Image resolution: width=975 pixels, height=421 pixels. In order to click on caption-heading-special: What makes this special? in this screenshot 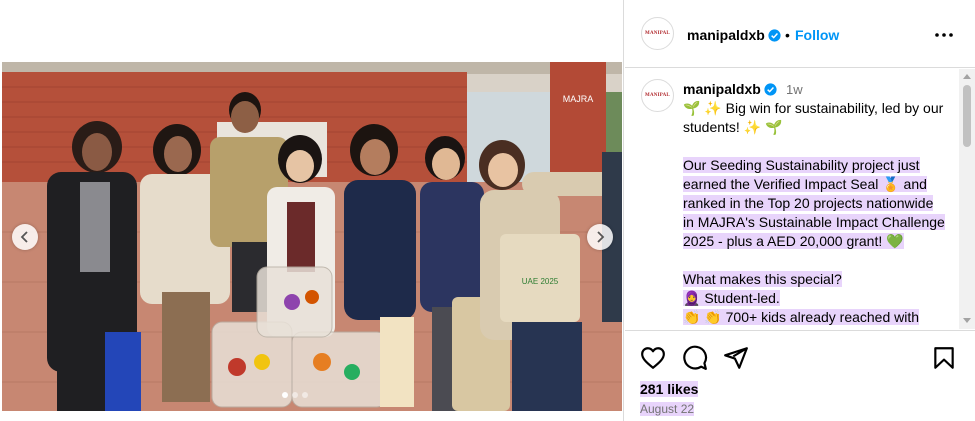, I will do `click(762, 279)`.